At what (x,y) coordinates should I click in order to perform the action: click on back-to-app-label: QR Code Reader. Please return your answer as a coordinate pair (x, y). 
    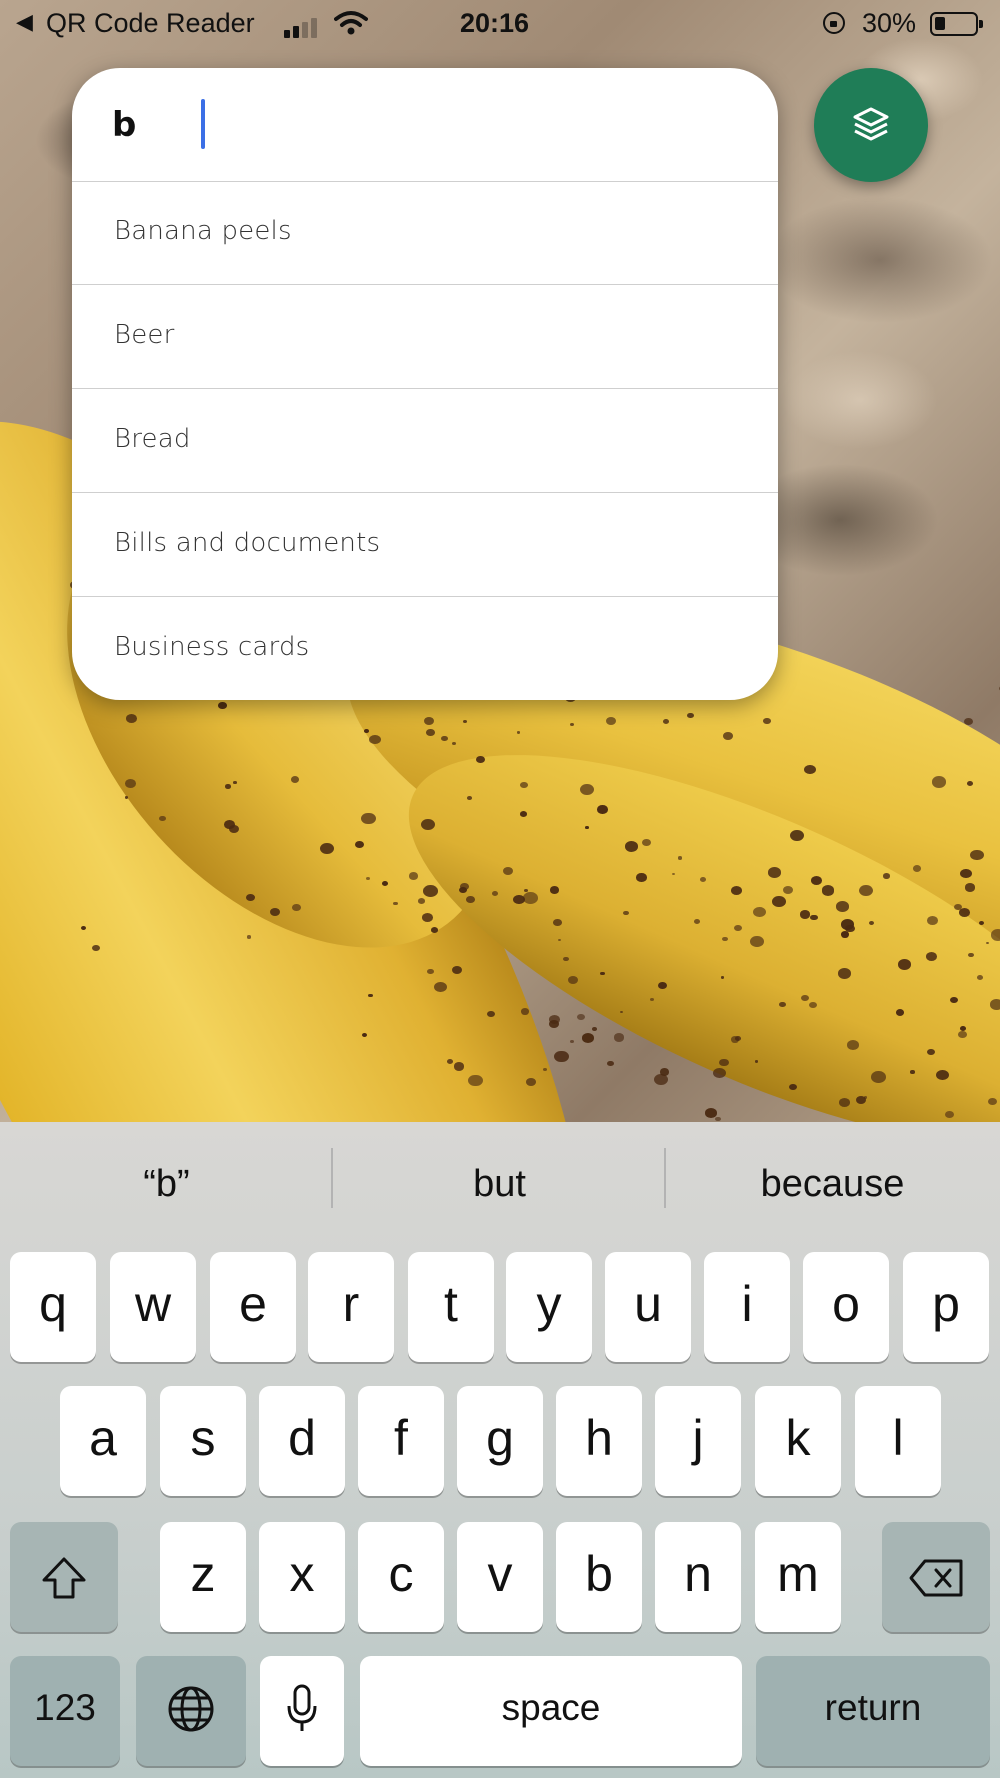
    Looking at the image, I should click on (150, 23).